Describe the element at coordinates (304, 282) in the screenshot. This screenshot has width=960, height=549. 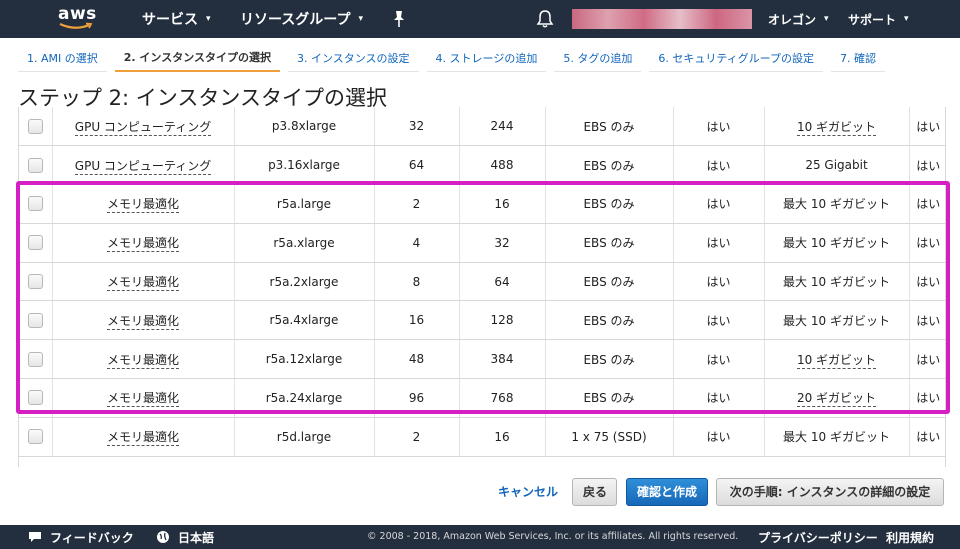
I see `instance-type-cell: r5a.2xlarge` at that location.